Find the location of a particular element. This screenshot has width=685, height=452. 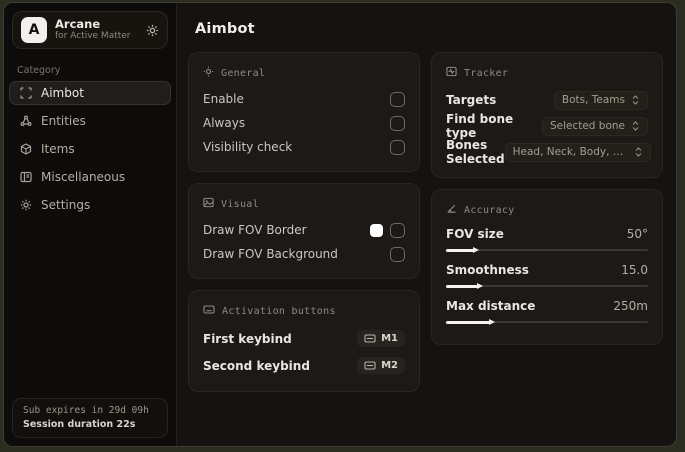

targets-dropdown: Bots, Teams is located at coordinates (600, 100).